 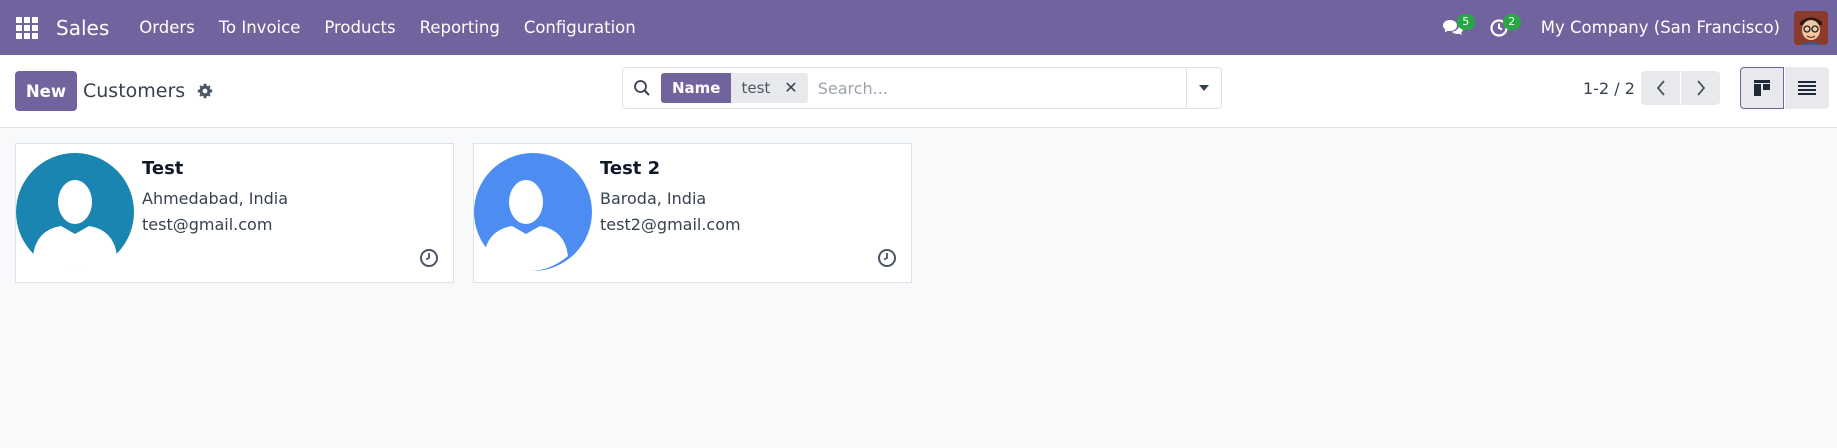 What do you see at coordinates (205, 91) in the screenshot?
I see `gear-icon` at bounding box center [205, 91].